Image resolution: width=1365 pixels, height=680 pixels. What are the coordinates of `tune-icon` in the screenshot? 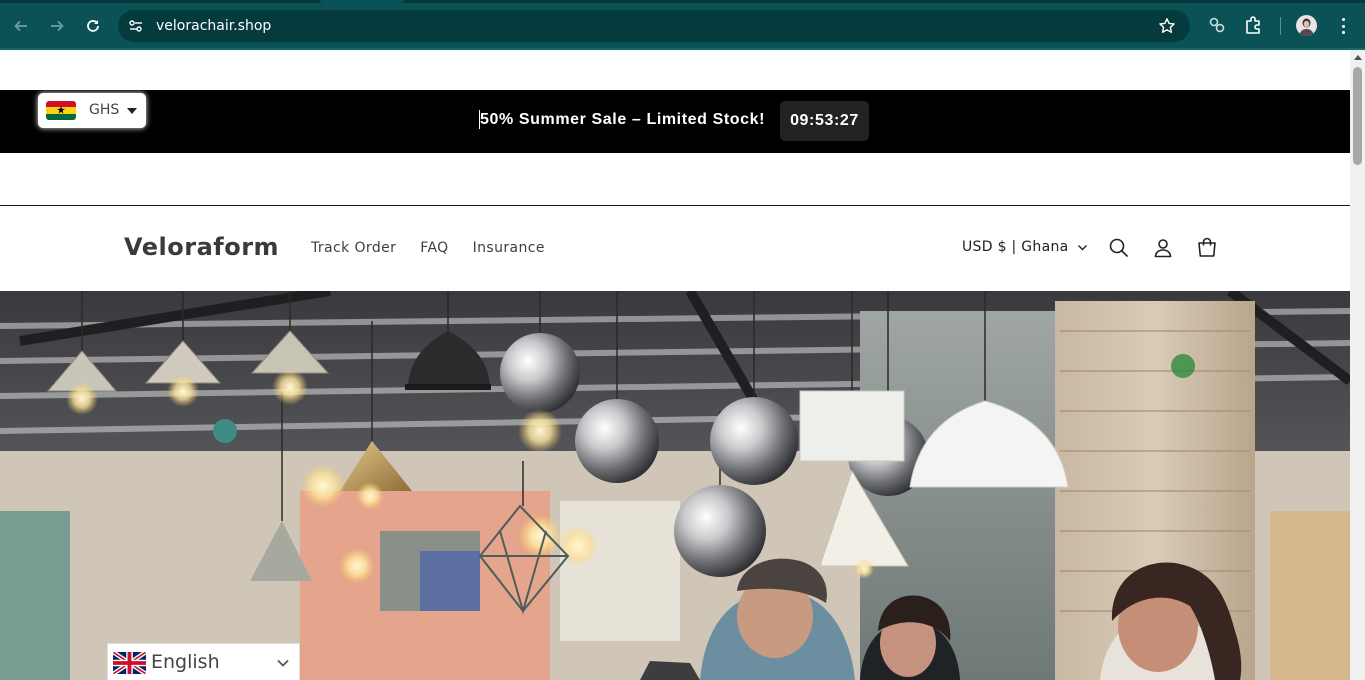 It's located at (136, 26).